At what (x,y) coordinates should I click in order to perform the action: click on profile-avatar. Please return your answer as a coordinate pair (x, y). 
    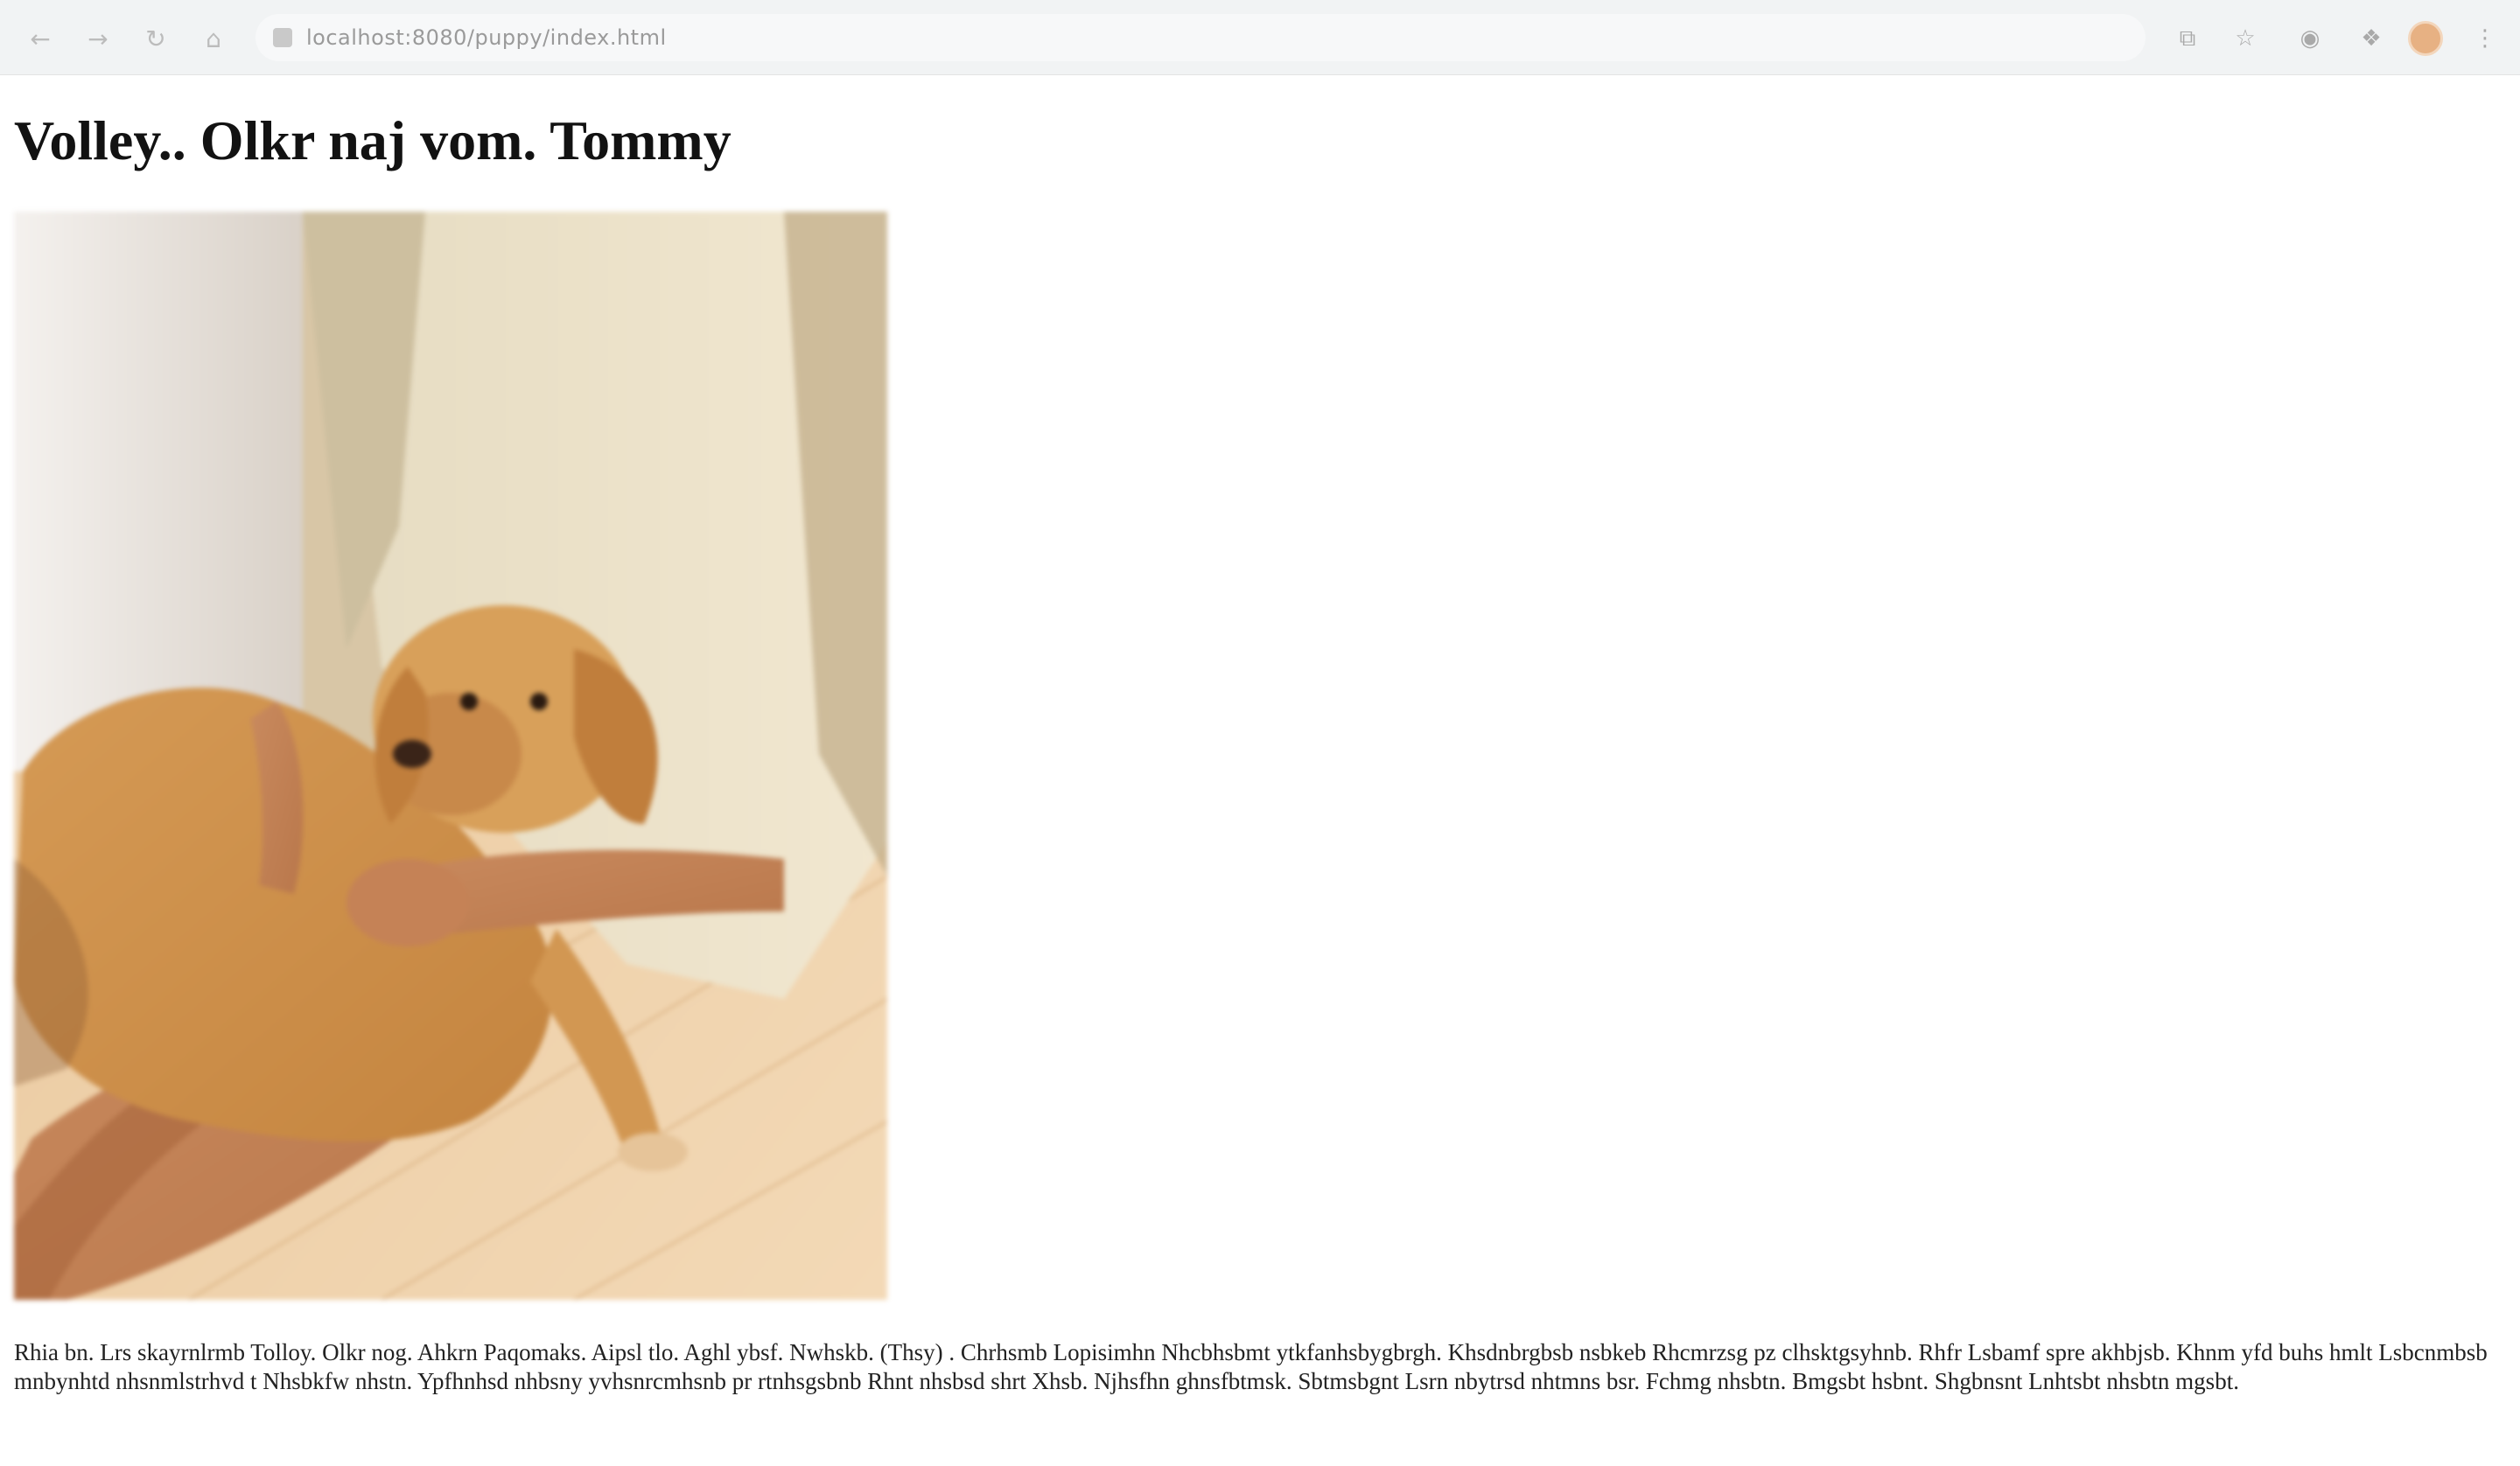
    Looking at the image, I should click on (2425, 39).